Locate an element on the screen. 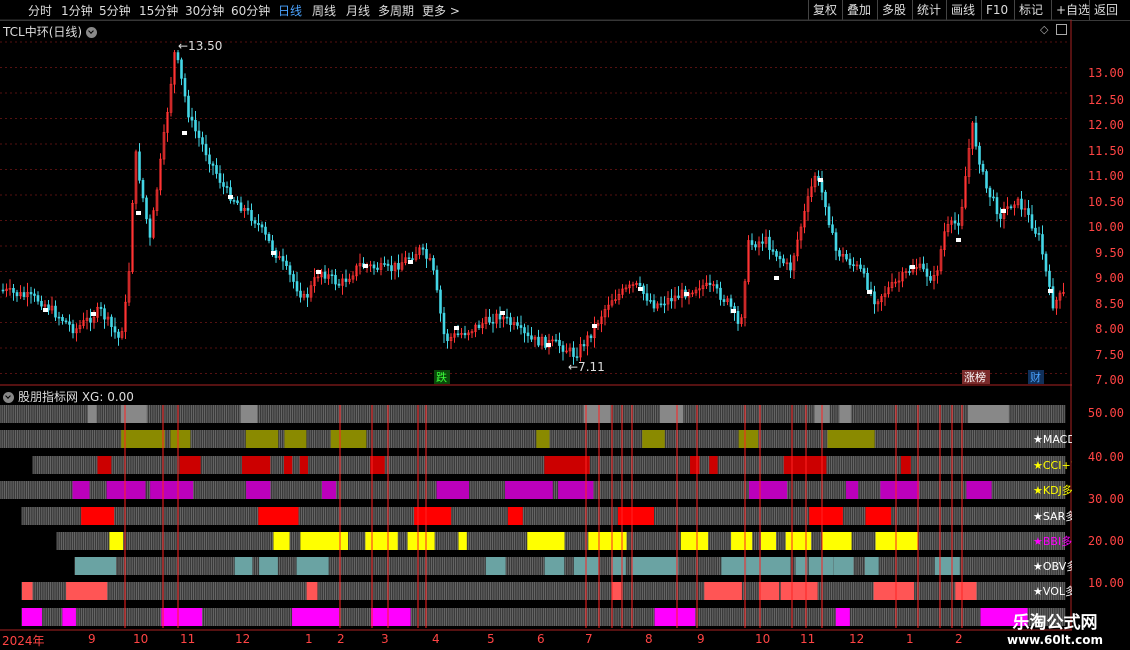  toolbar-action-8: 返回 is located at coordinates (1105, 10).